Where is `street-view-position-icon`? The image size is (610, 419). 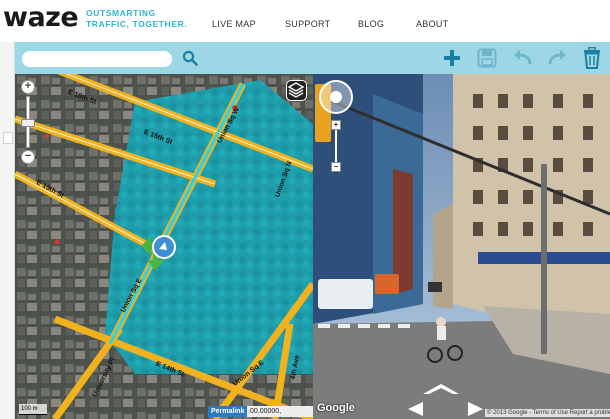
street-view-position-icon is located at coordinates (162, 249).